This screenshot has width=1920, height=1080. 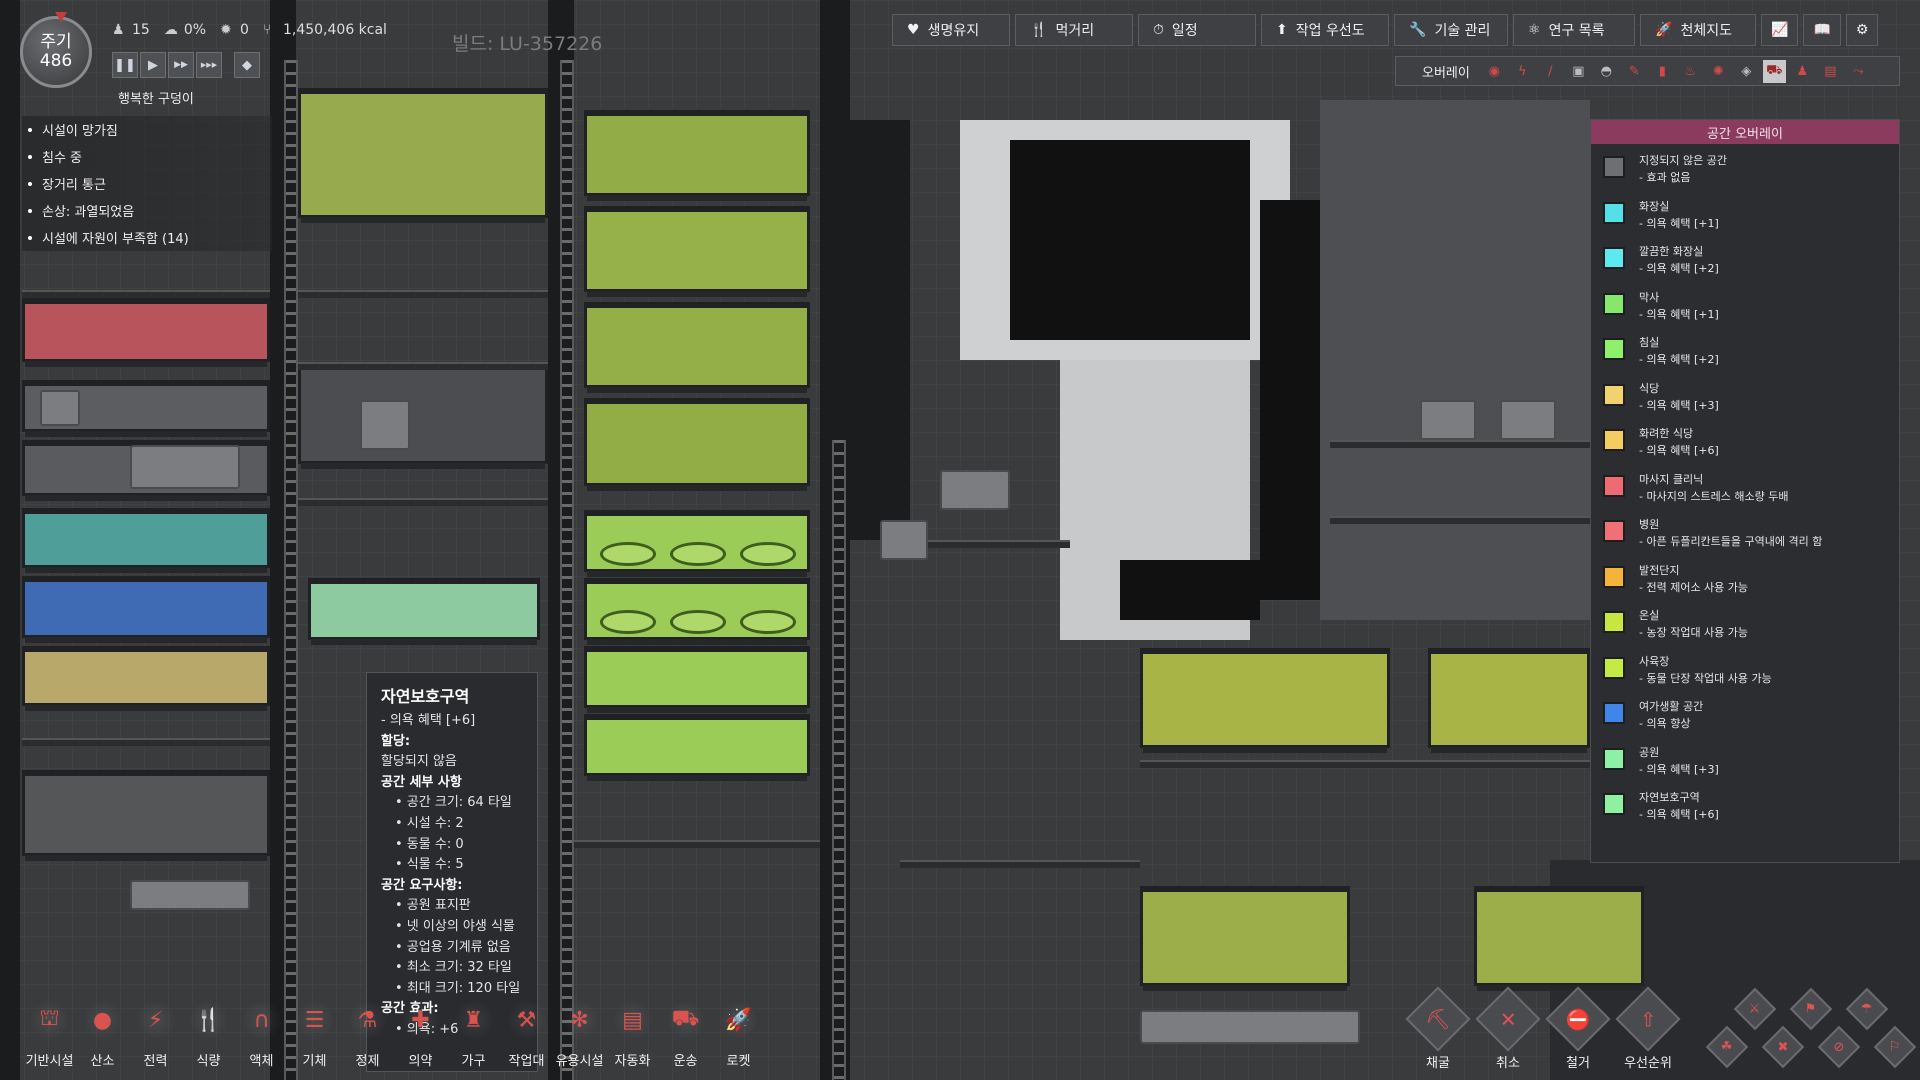 What do you see at coordinates (56, 52) in the screenshot?
I see `cycle-clock: 주기 486` at bounding box center [56, 52].